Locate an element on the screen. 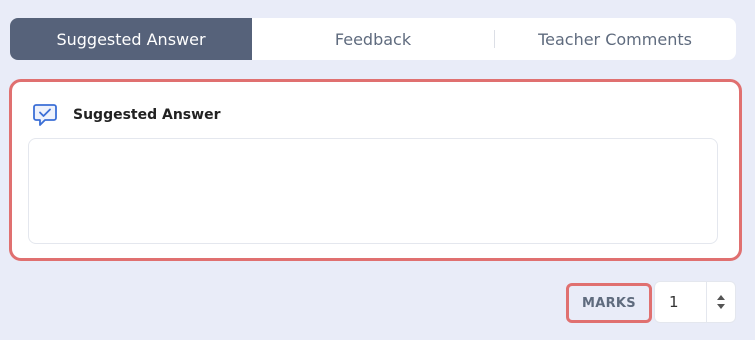 Image resolution: width=755 pixels, height=340 pixels. stepper-down-icon is located at coordinates (721, 306).